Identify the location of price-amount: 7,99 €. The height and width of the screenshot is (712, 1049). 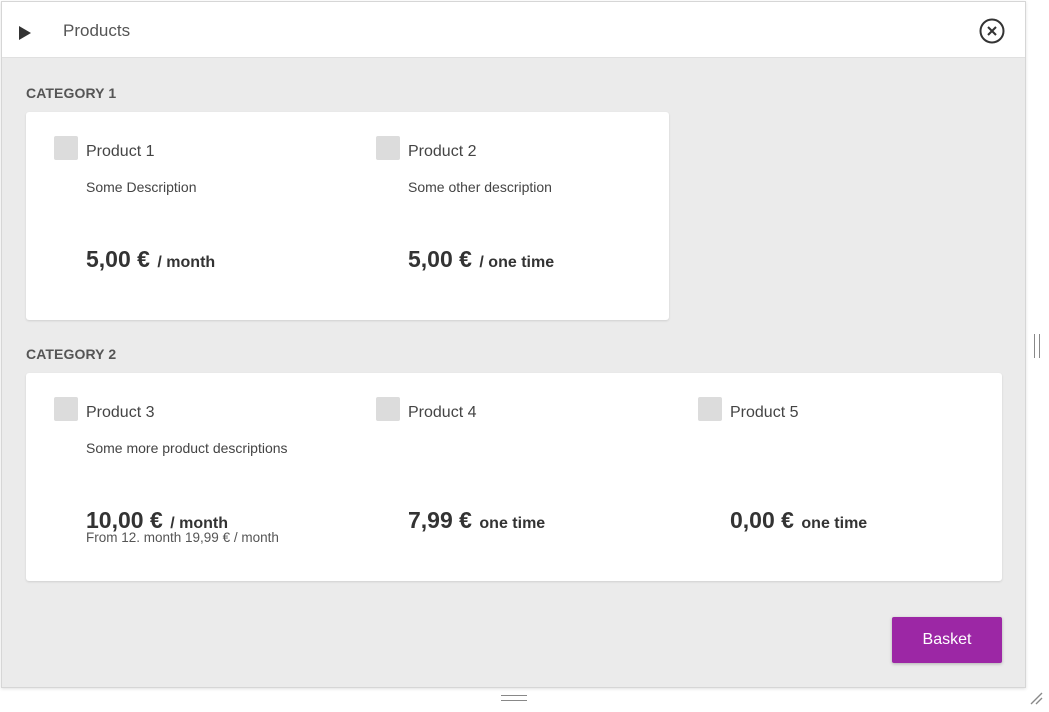
(440, 520).